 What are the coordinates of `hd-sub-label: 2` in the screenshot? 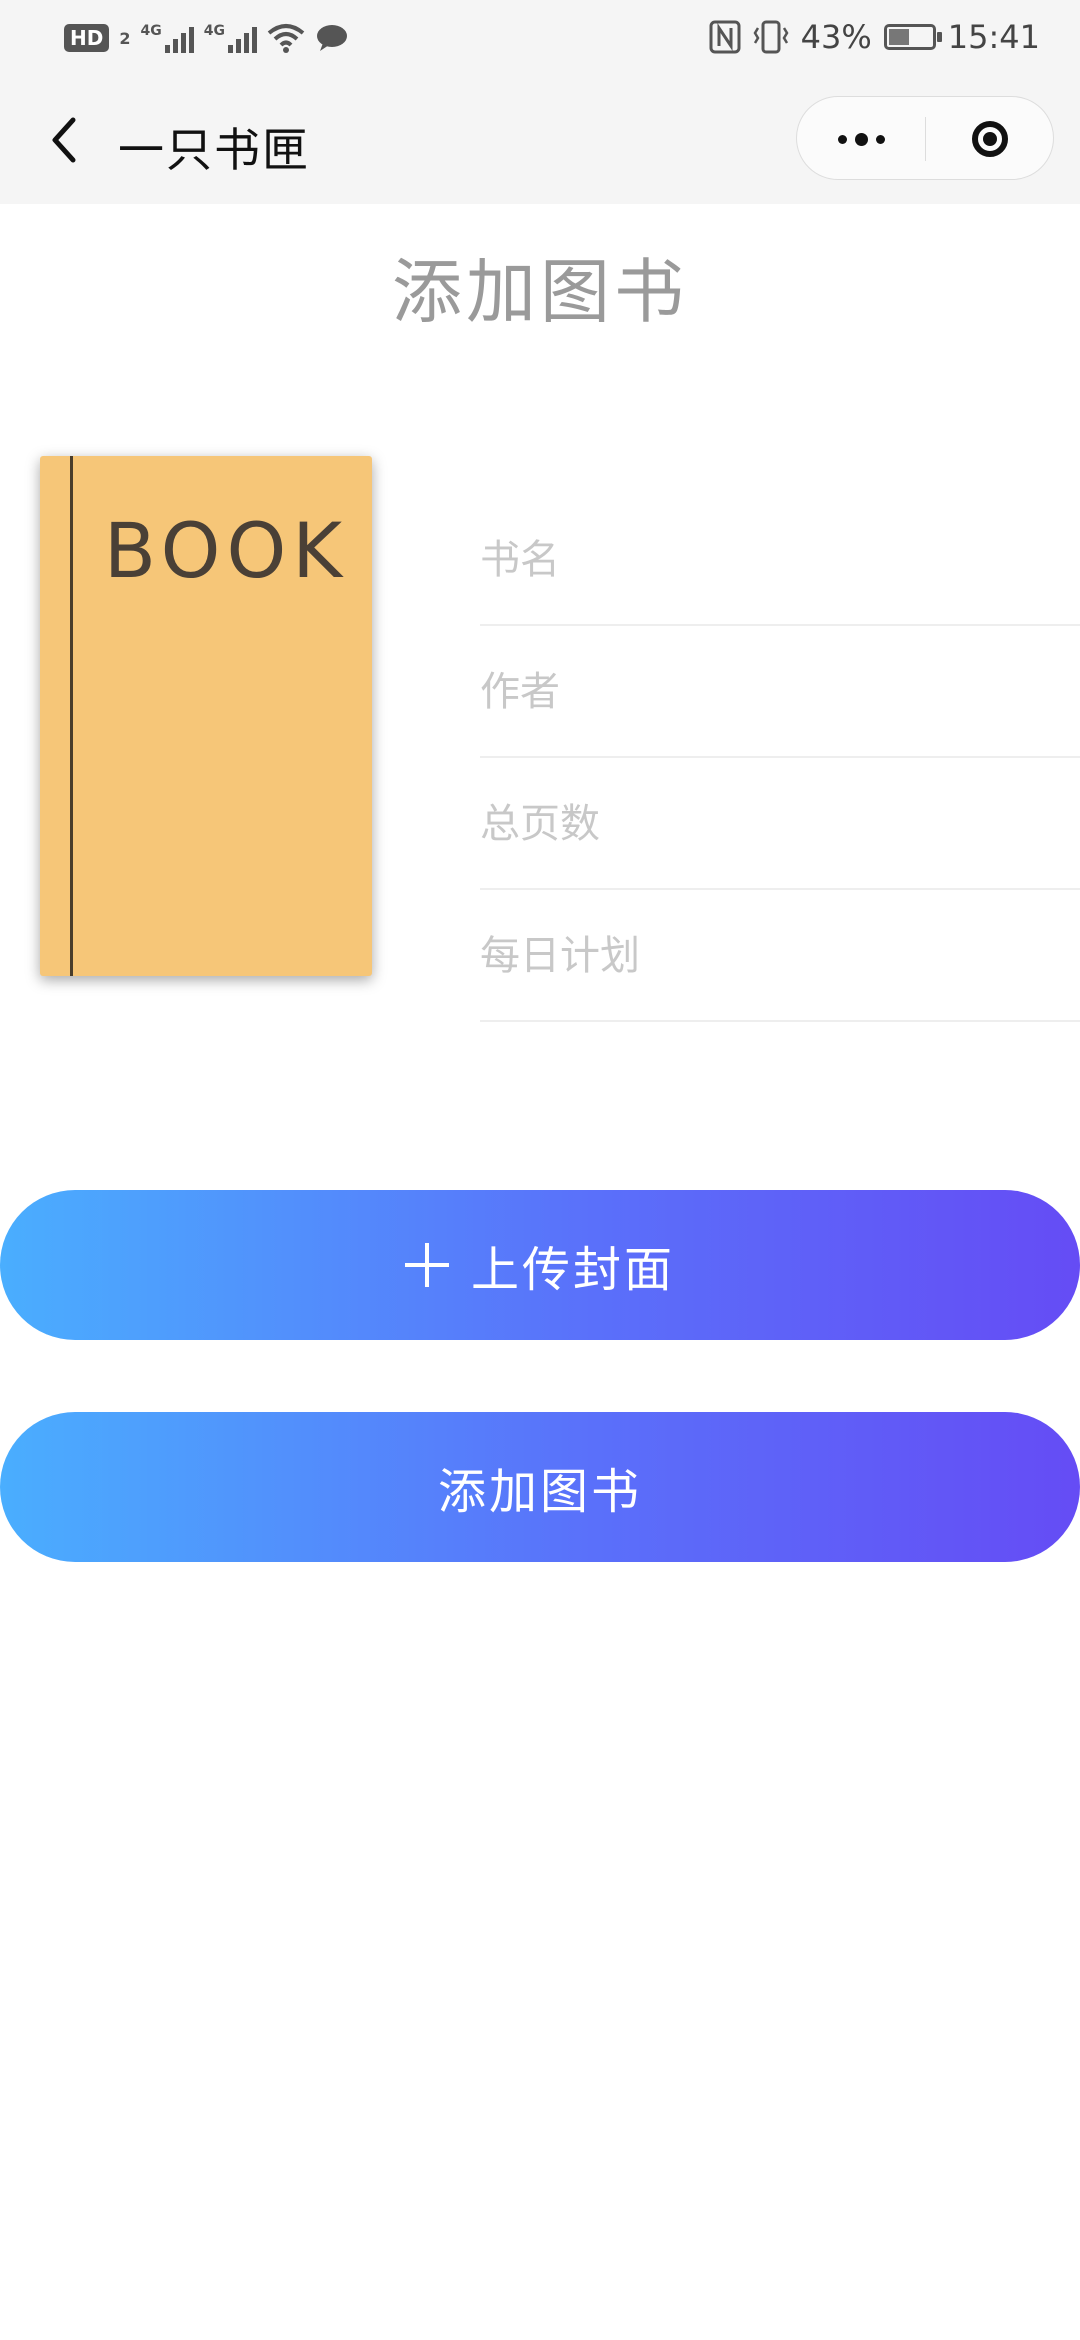 It's located at (125, 38).